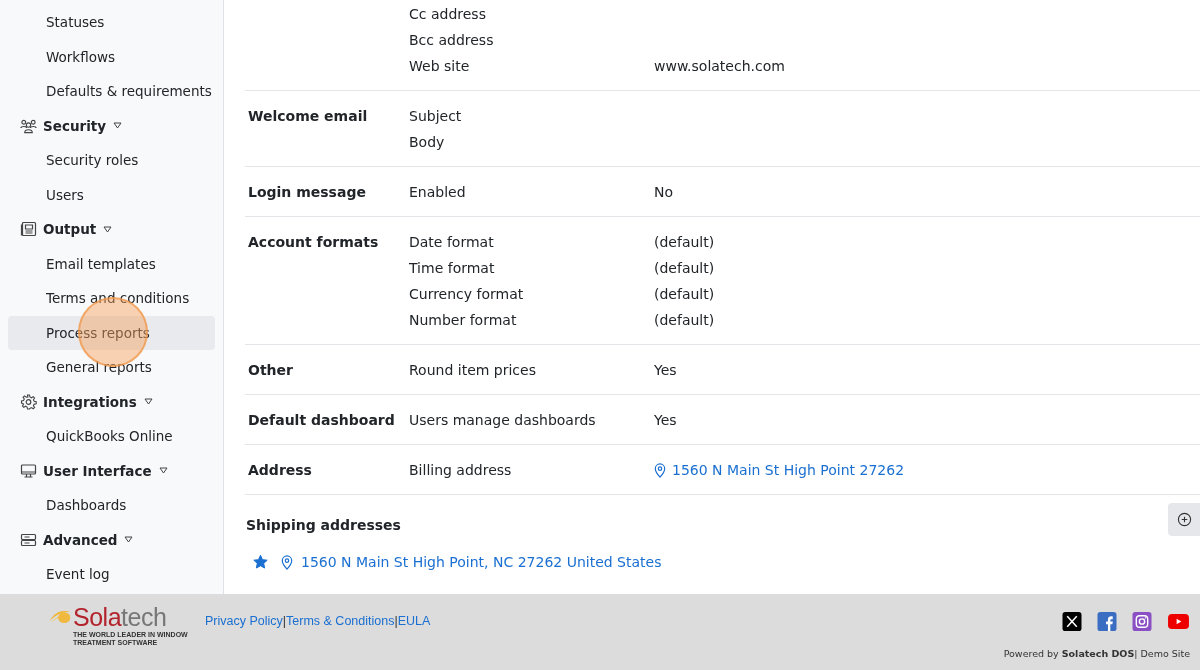 The image size is (1200, 670). I want to click on footer-link: Terms & Conditions, so click(340, 621).